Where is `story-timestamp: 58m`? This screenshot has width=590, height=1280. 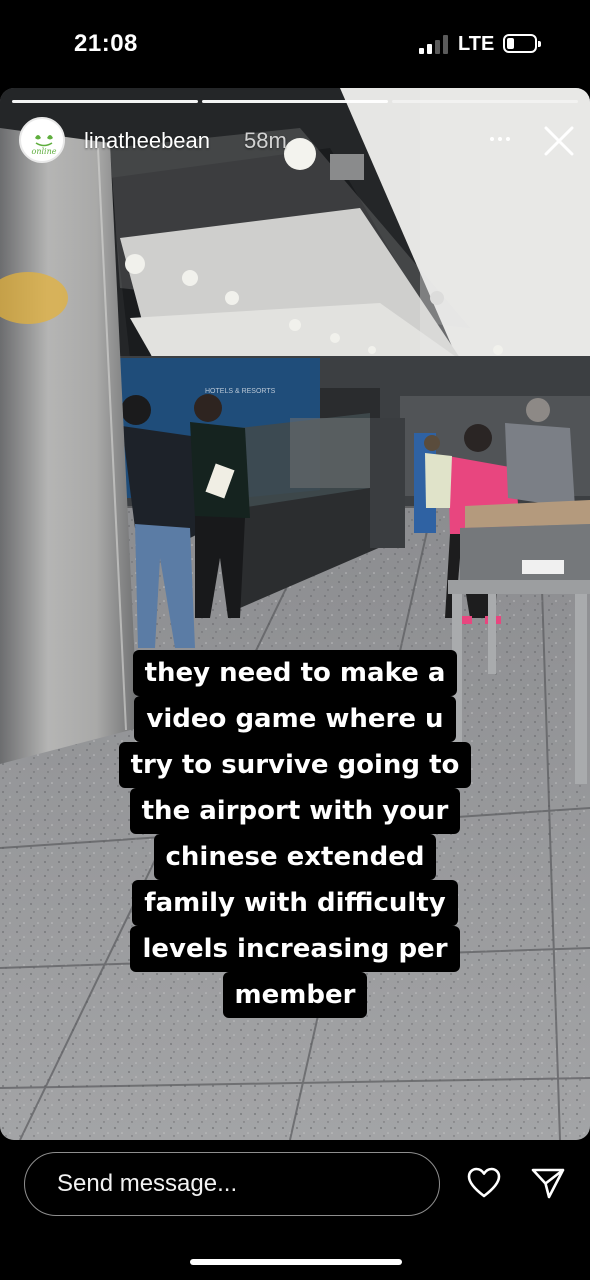
story-timestamp: 58m is located at coordinates (265, 140).